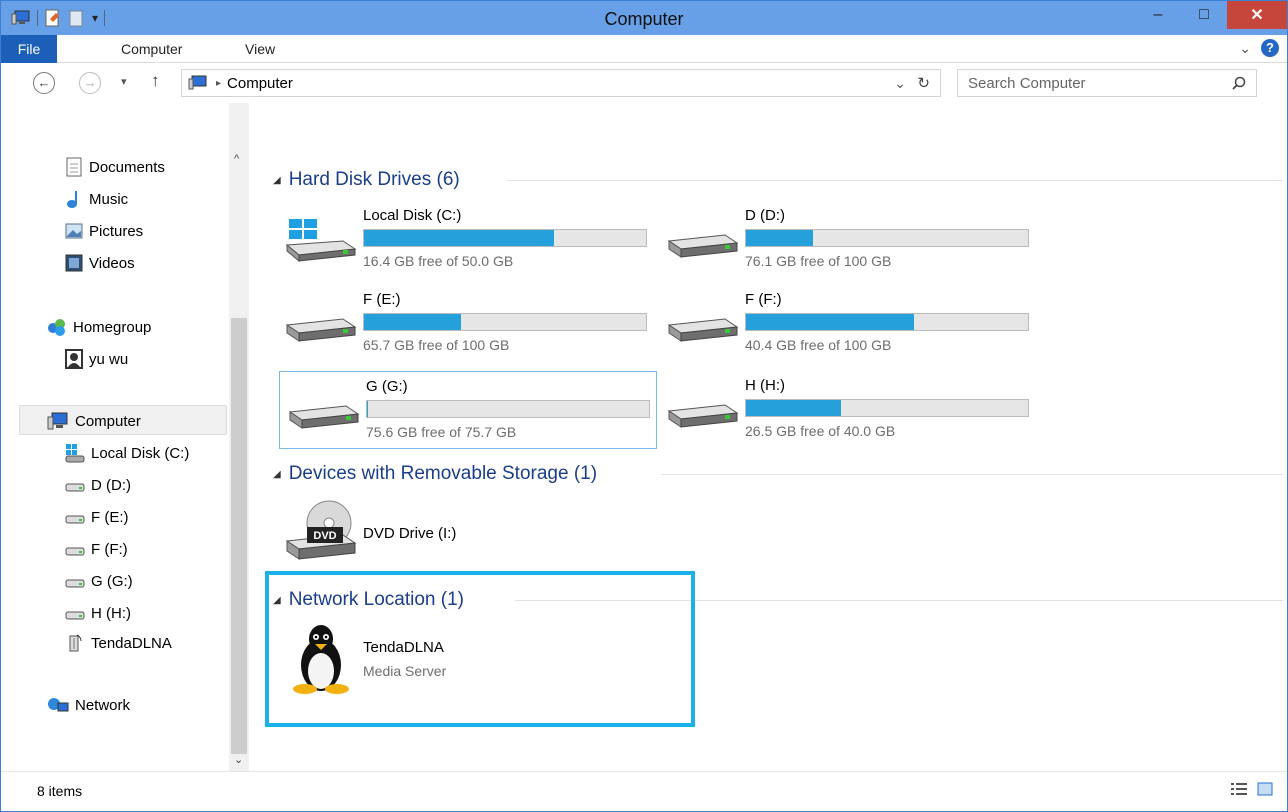 This screenshot has width=1288, height=812. What do you see at coordinates (72, 199) in the screenshot?
I see `music-icon` at bounding box center [72, 199].